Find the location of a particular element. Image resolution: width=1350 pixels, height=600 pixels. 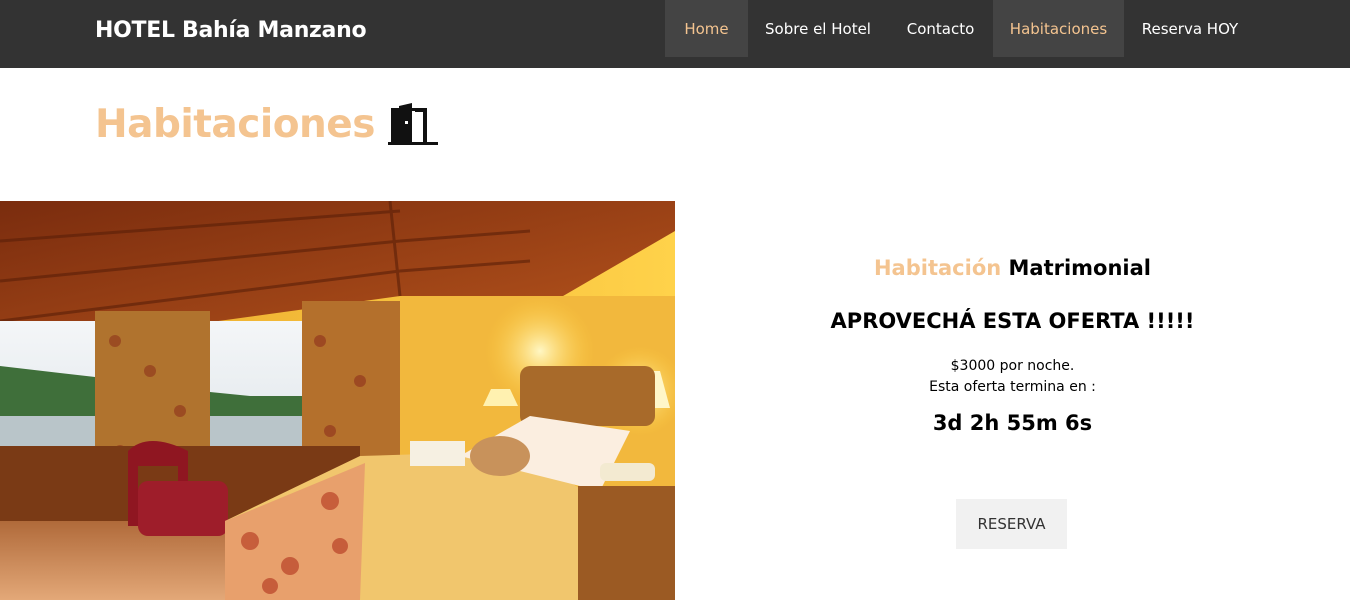

page-title-row: Habitaciones is located at coordinates (267, 124).